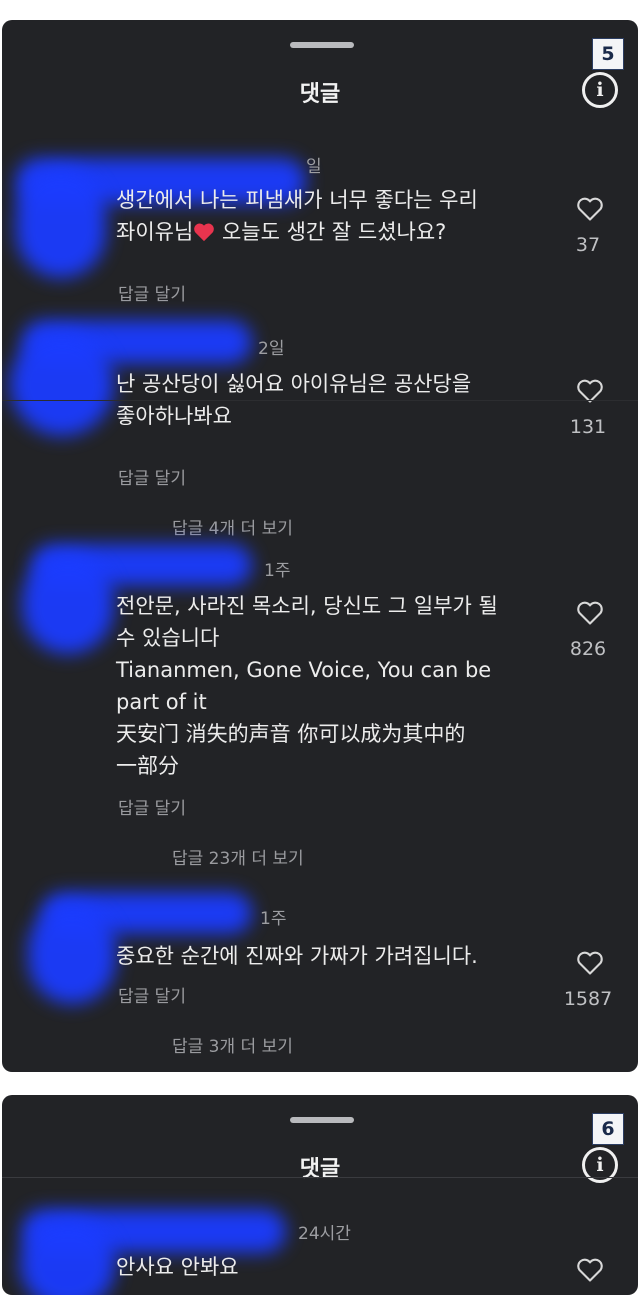 The width and height of the screenshot is (640, 1295). What do you see at coordinates (314, 167) in the screenshot?
I see `comment-time: 일` at bounding box center [314, 167].